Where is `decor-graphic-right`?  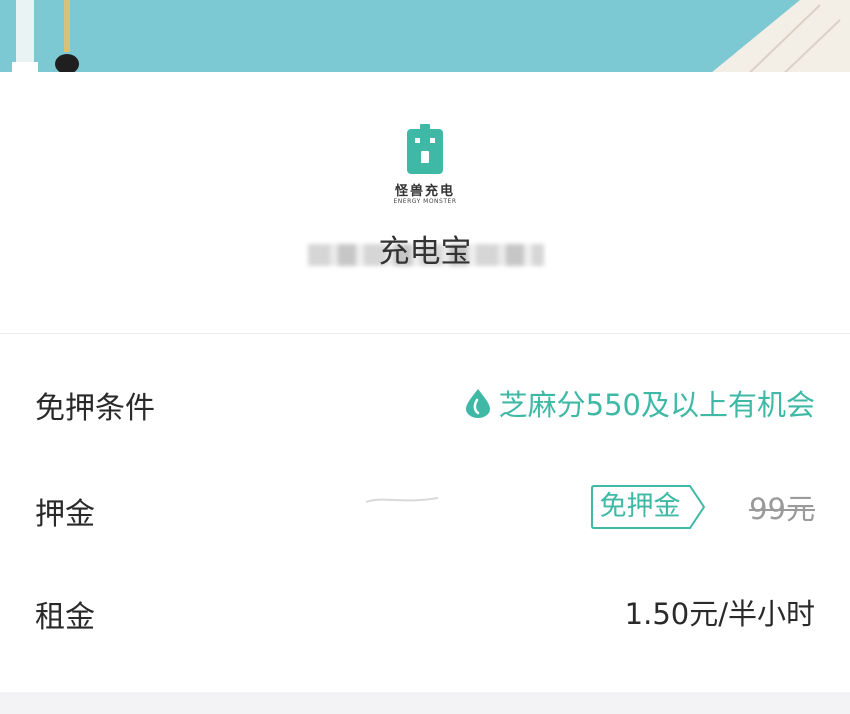
decor-graphic-right is located at coordinates (775, 41).